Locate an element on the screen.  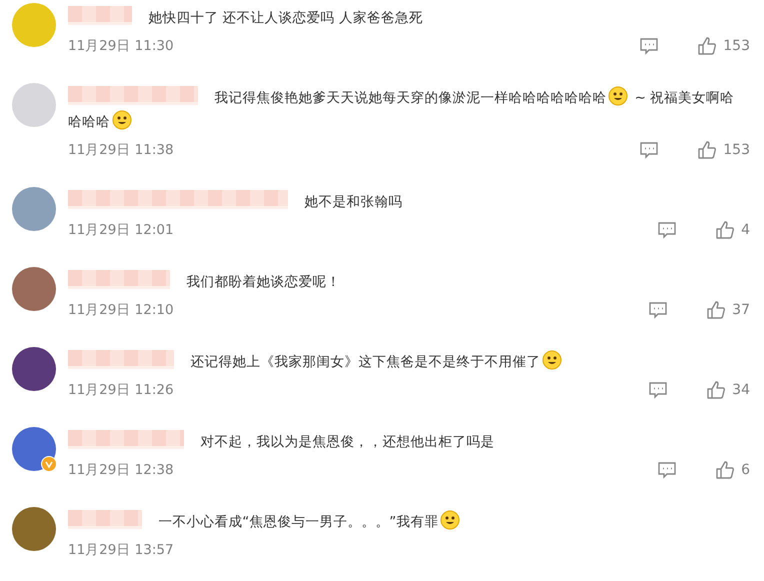
comment-text: 我们都盼着她谈恋爱呢！ is located at coordinates (263, 282).